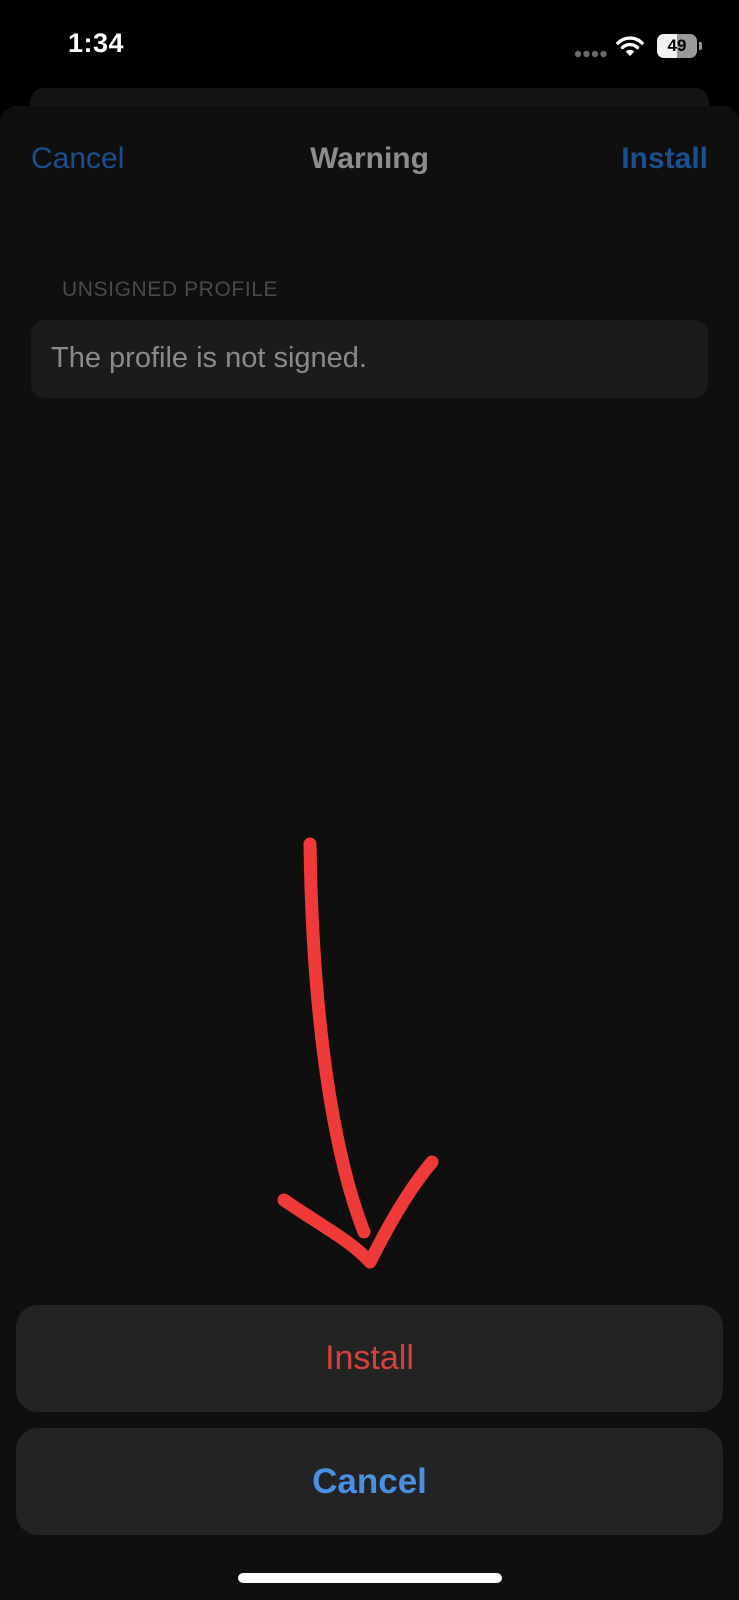 The height and width of the screenshot is (1600, 739). What do you see at coordinates (370, 1578) in the screenshot?
I see `home-indicator` at bounding box center [370, 1578].